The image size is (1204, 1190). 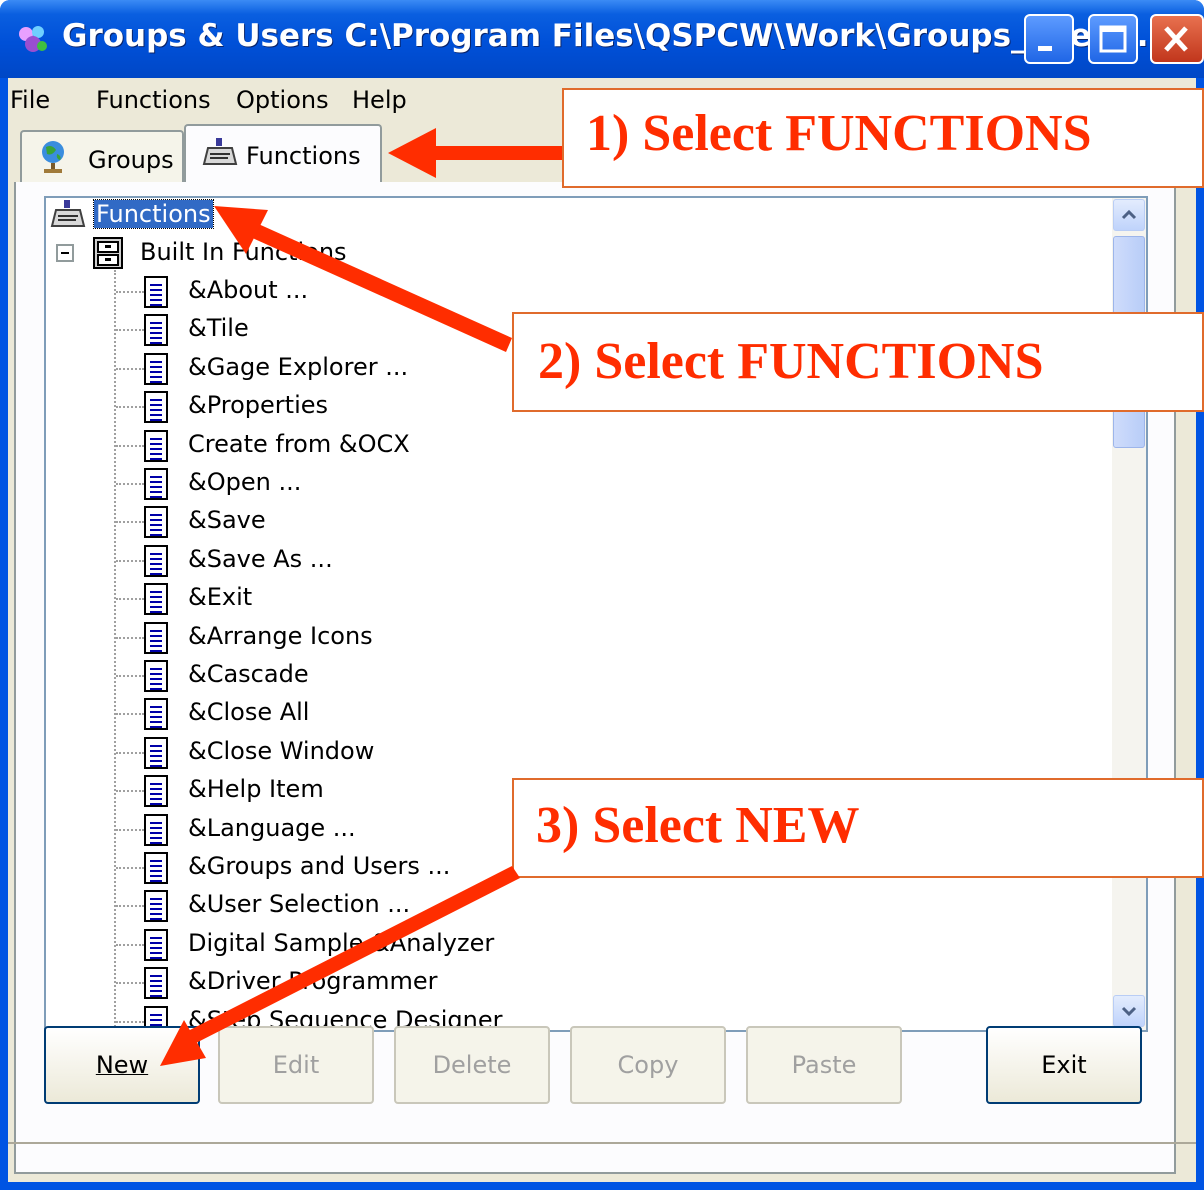 What do you see at coordinates (303, 156) in the screenshot?
I see `tab-functions-label: Functions` at bounding box center [303, 156].